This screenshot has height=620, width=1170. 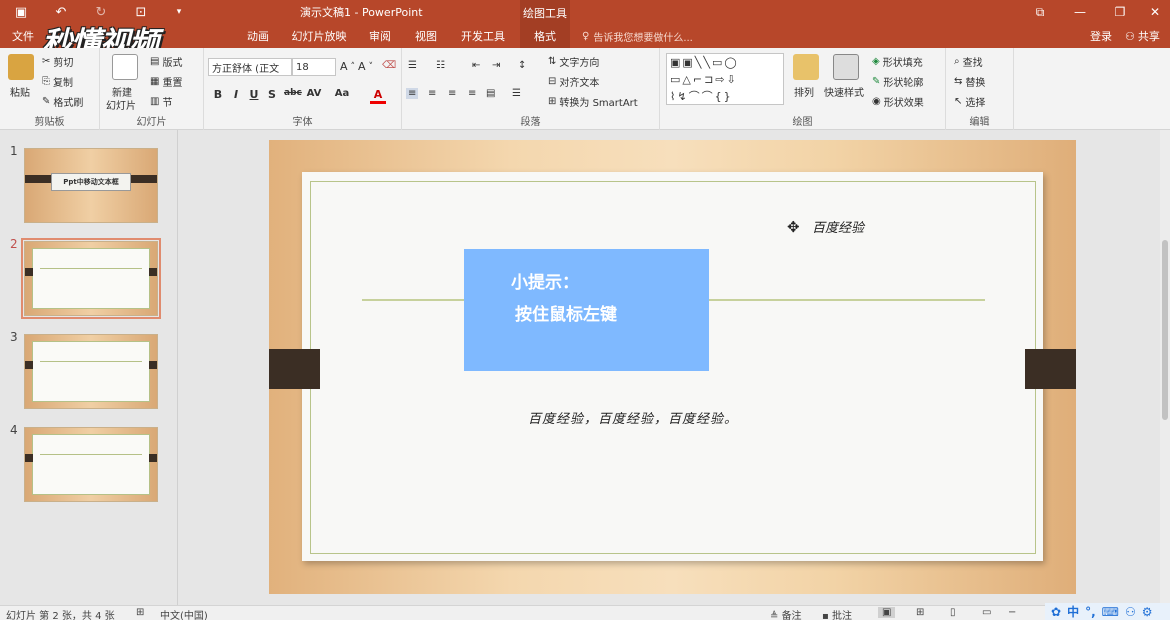 I want to click on text-direction-button: ⇅ 文字方向, so click(x=573, y=61).